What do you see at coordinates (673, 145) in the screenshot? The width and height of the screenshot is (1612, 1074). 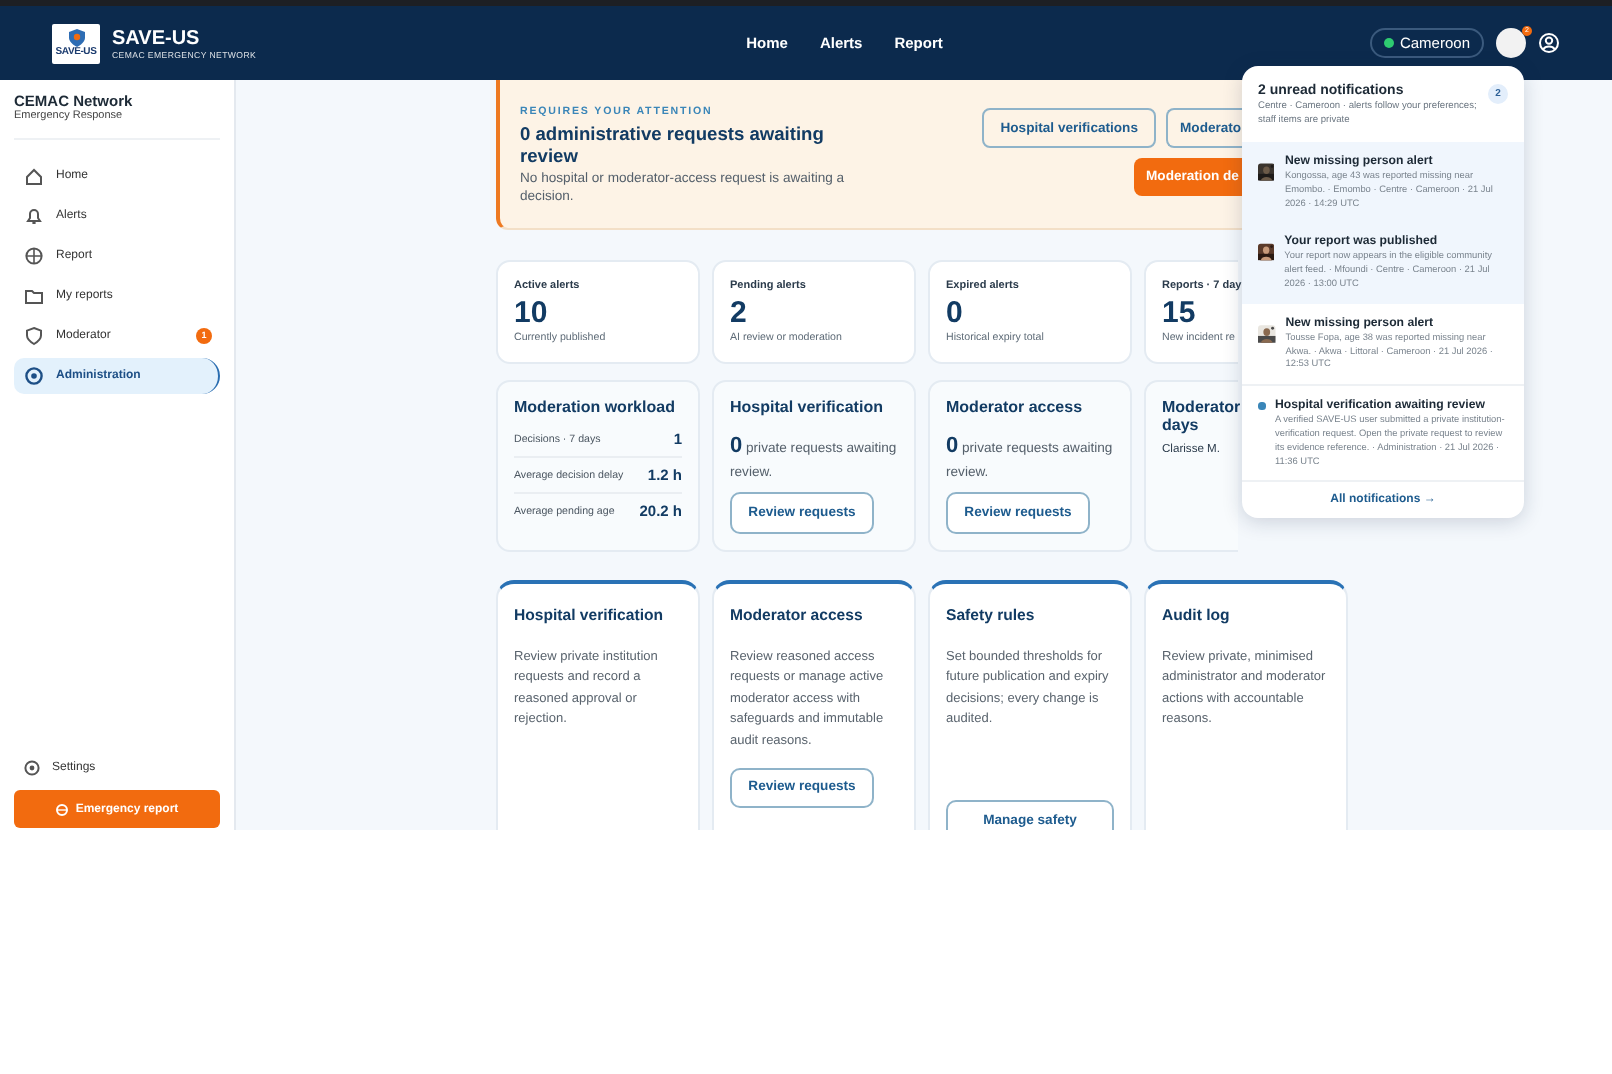 I see `banner-title: 0 administrative requests awaiting review` at bounding box center [673, 145].